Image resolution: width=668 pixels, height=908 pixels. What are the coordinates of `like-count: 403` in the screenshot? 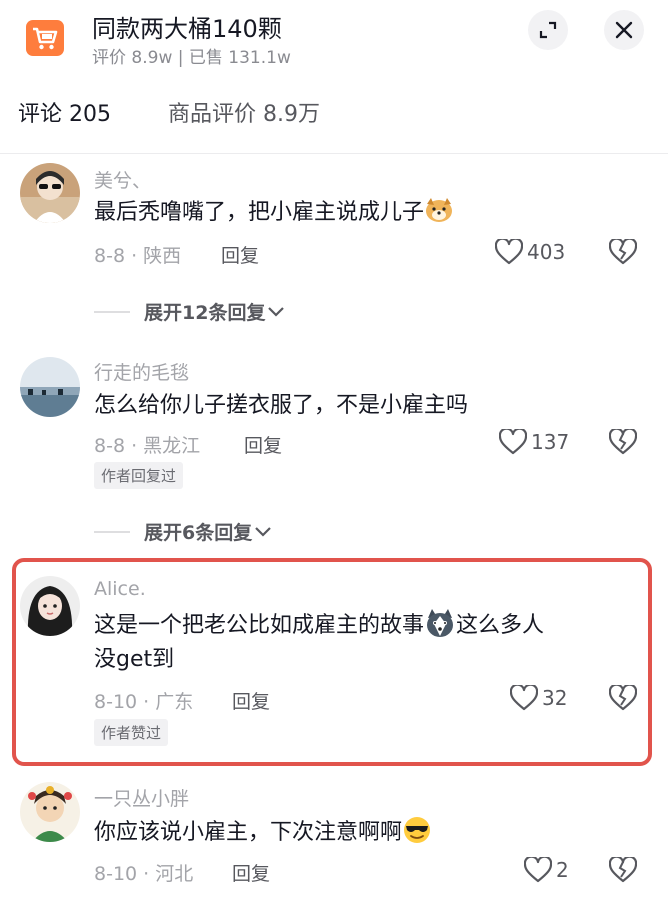 It's located at (546, 252).